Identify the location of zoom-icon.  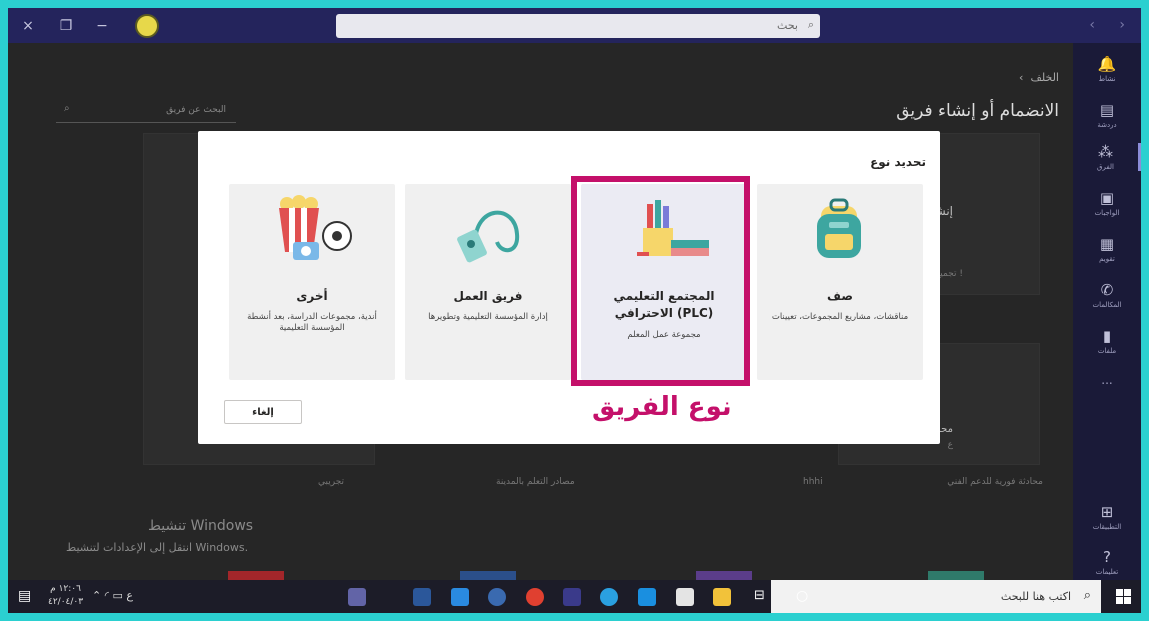
(647, 597).